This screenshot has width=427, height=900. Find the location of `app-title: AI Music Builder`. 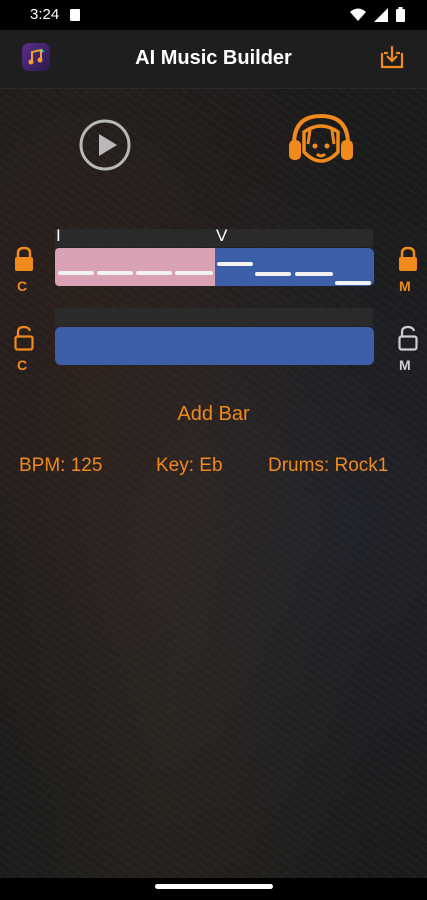

app-title: AI Music Builder is located at coordinates (213, 58).